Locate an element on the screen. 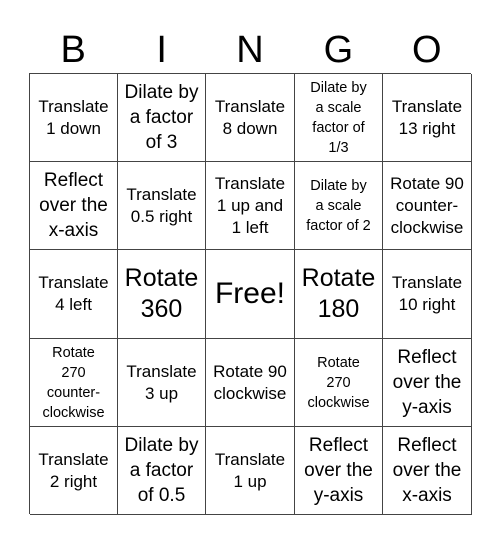 The image size is (500, 544). header-letter-n: N is located at coordinates (250, 50).